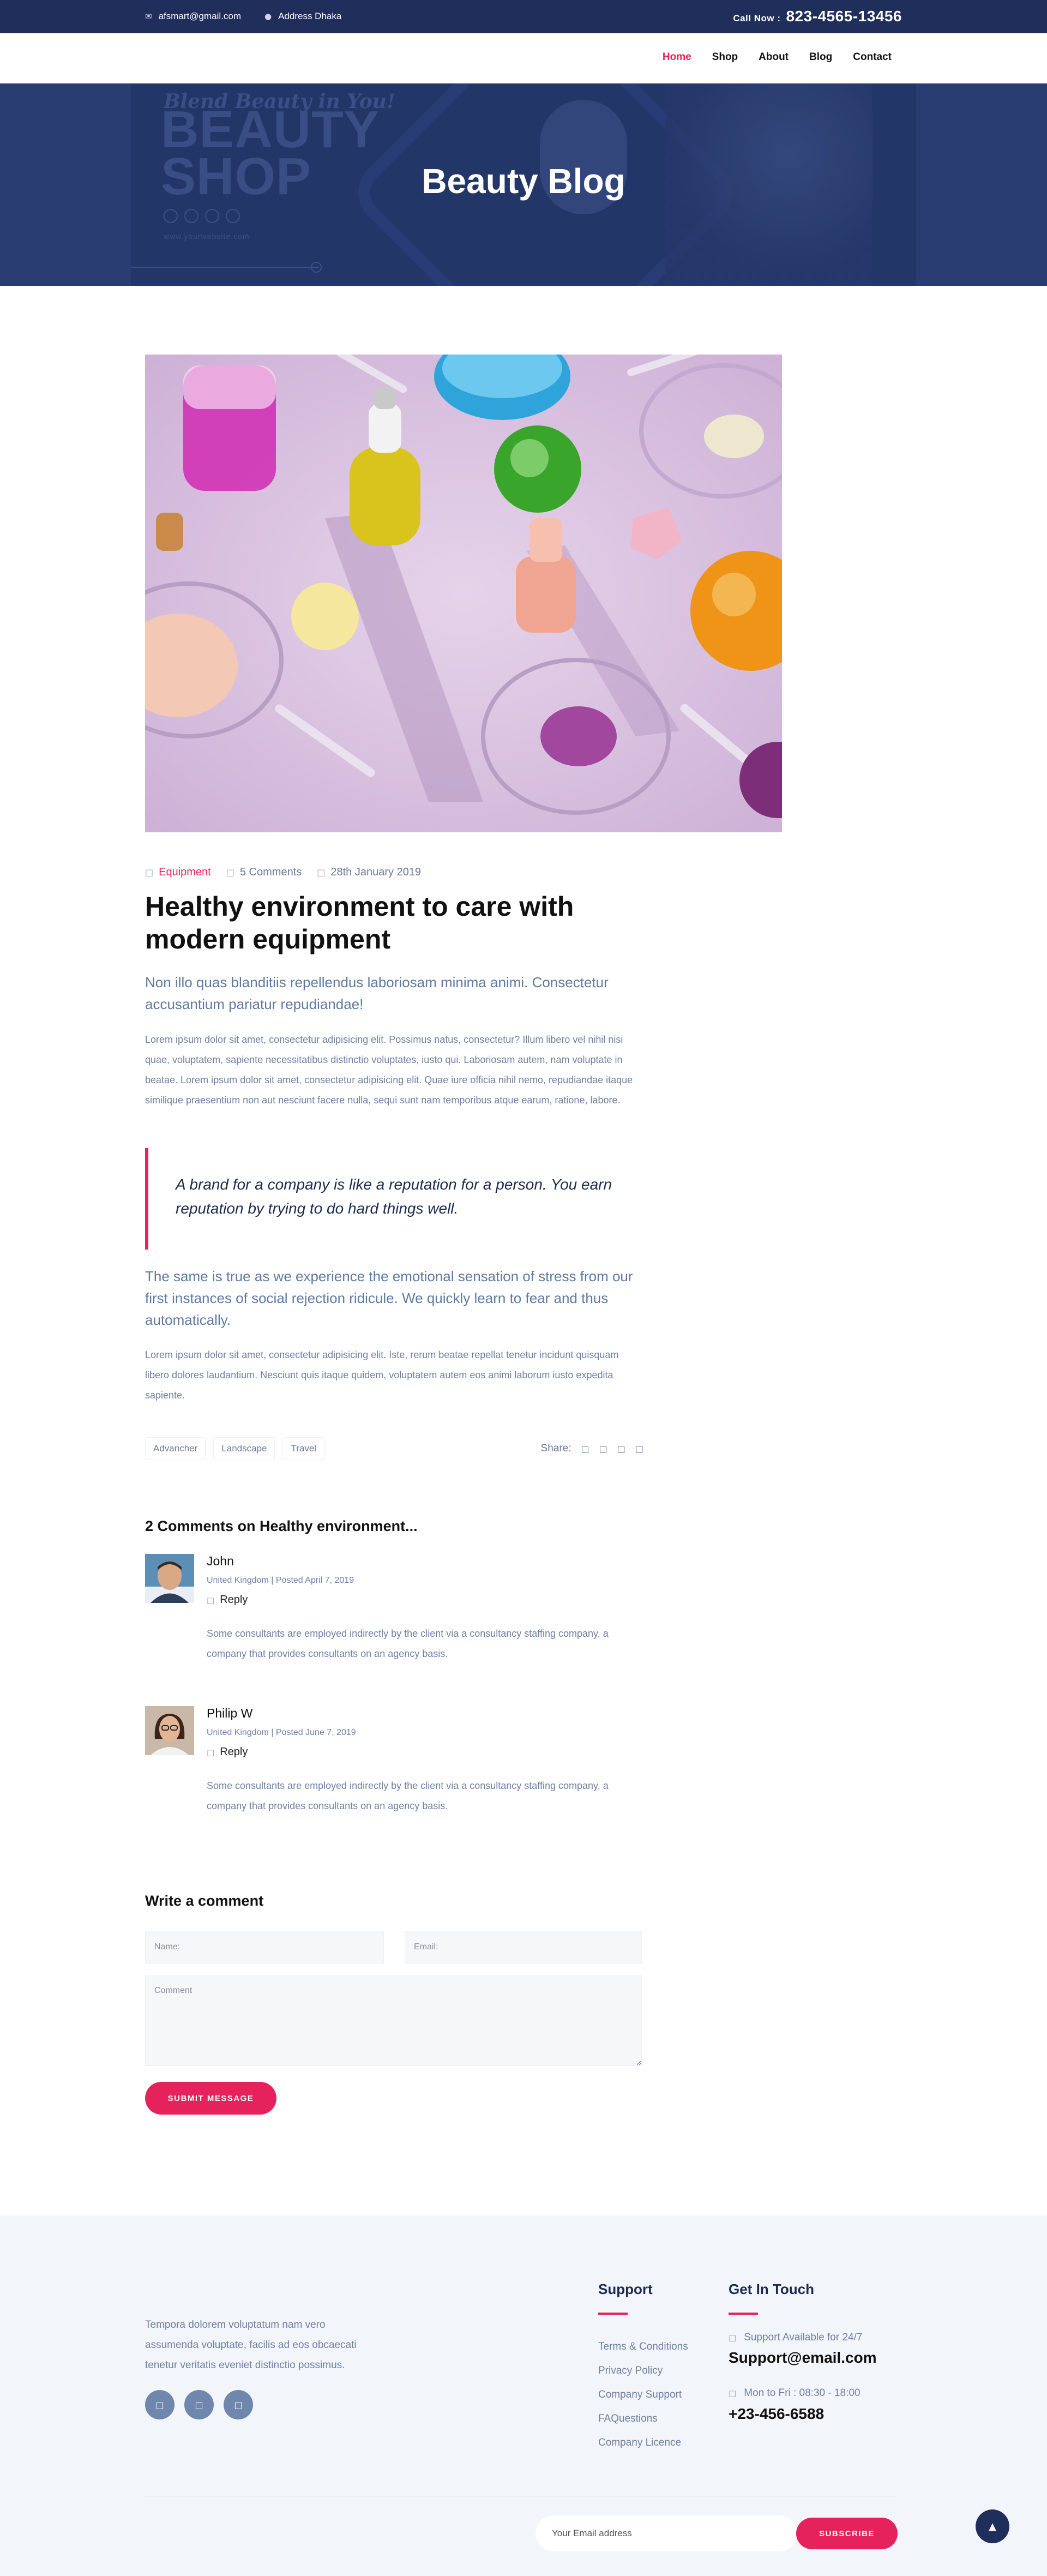 This screenshot has width=1047, height=2576. I want to click on avatar-john, so click(170, 1579).